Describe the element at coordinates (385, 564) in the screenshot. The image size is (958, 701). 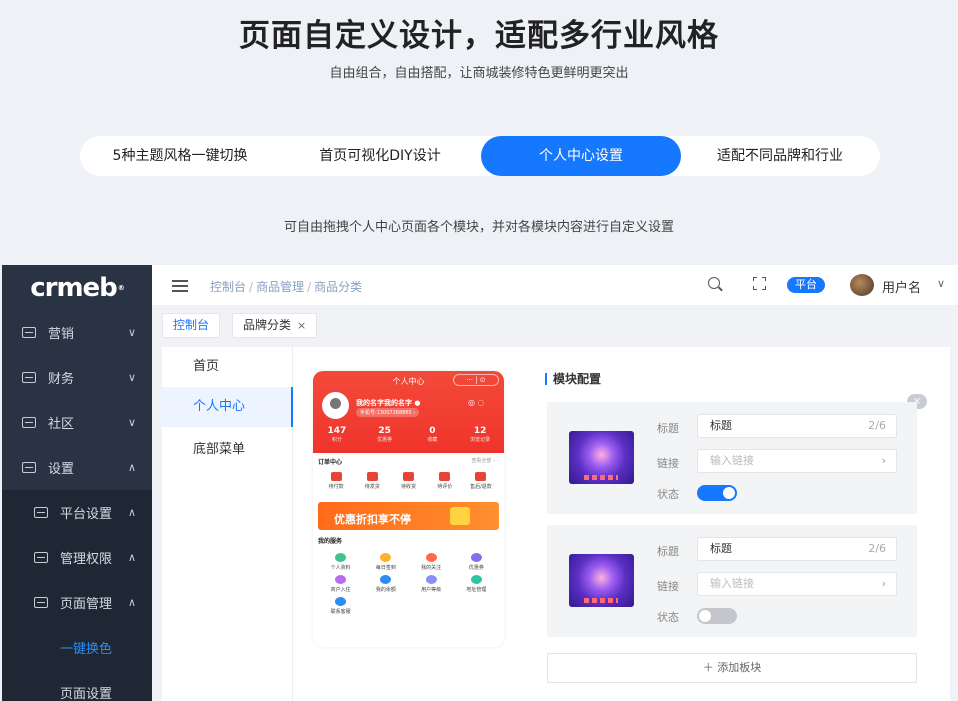
I see `service-item: 每日签到` at that location.